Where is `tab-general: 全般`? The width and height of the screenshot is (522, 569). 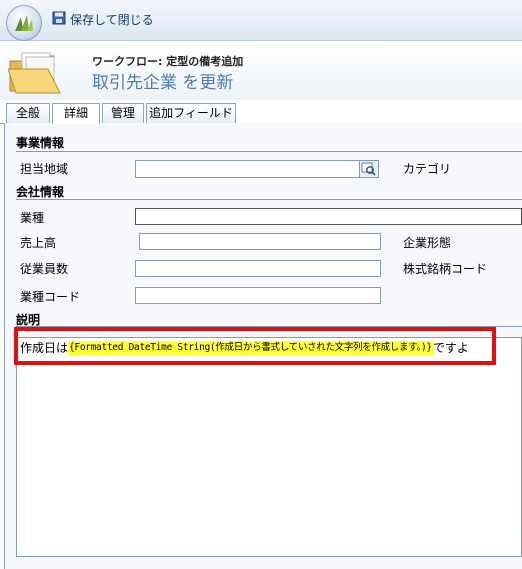 tab-general: 全般 is located at coordinates (28, 113).